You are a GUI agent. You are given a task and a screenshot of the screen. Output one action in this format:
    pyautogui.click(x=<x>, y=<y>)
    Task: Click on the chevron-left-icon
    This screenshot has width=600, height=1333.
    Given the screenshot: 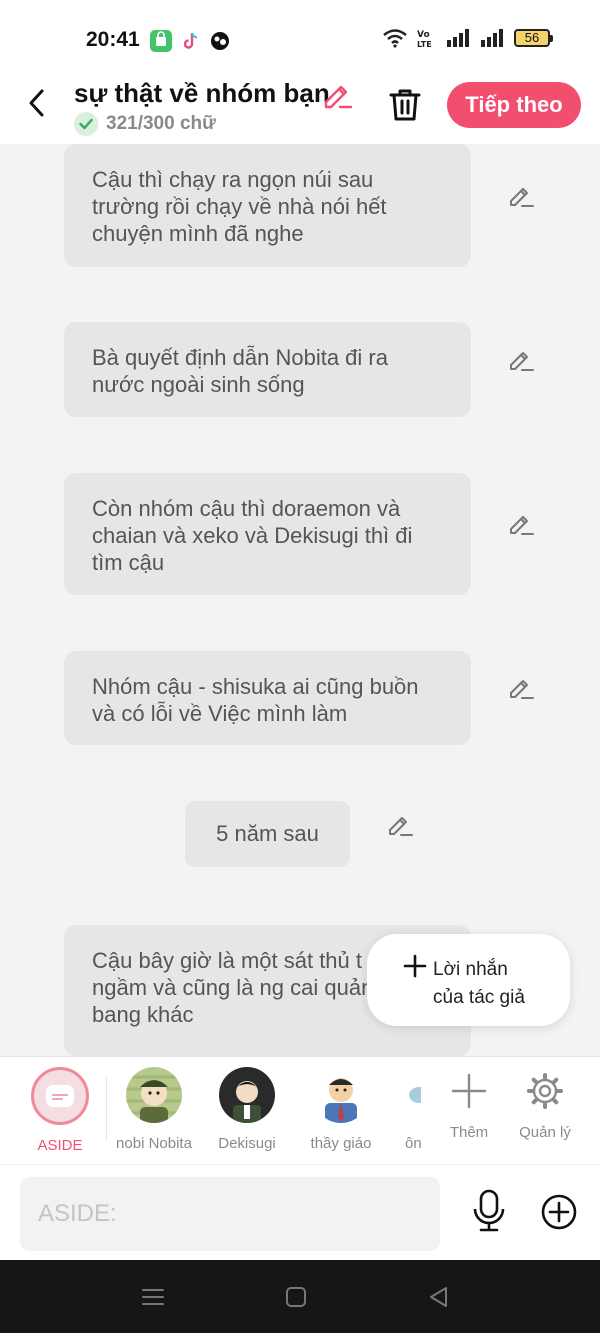 What is the action you would take?
    pyautogui.click(x=36, y=103)
    